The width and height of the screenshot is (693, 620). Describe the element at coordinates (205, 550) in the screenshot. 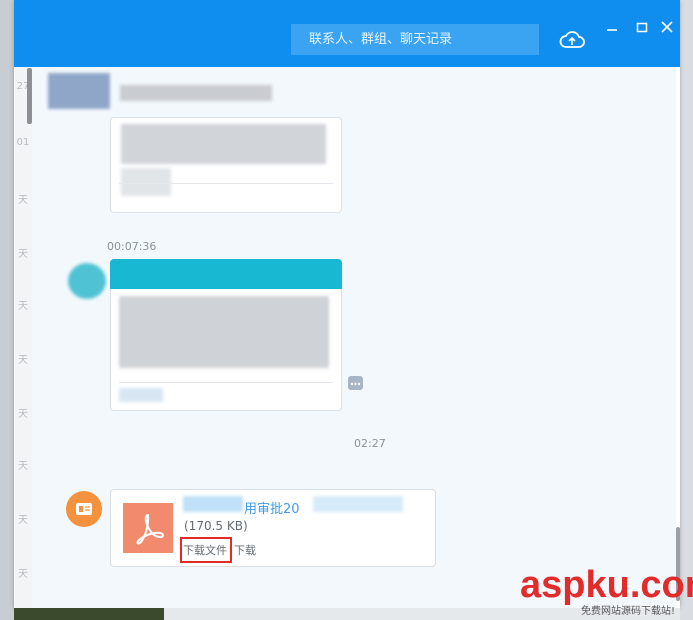

I see `download-file-link: 下载文件` at that location.